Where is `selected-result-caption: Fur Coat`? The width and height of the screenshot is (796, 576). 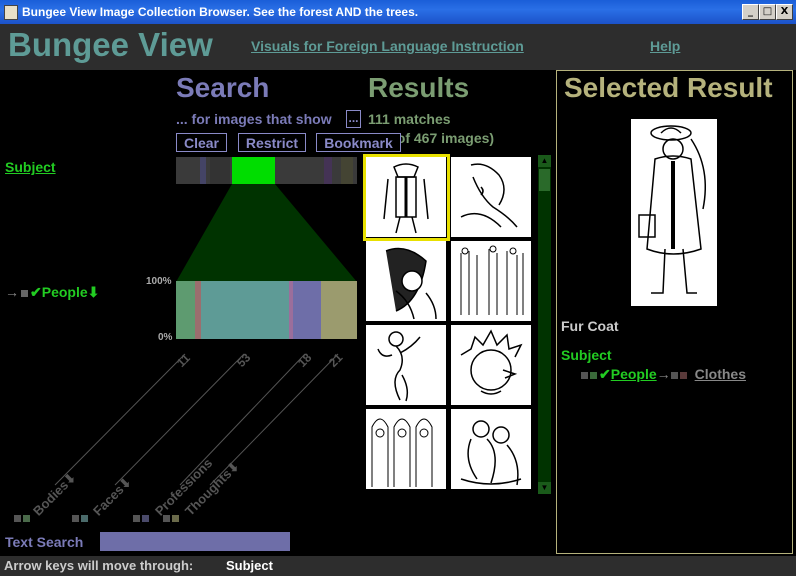 selected-result-caption: Fur Coat is located at coordinates (590, 326).